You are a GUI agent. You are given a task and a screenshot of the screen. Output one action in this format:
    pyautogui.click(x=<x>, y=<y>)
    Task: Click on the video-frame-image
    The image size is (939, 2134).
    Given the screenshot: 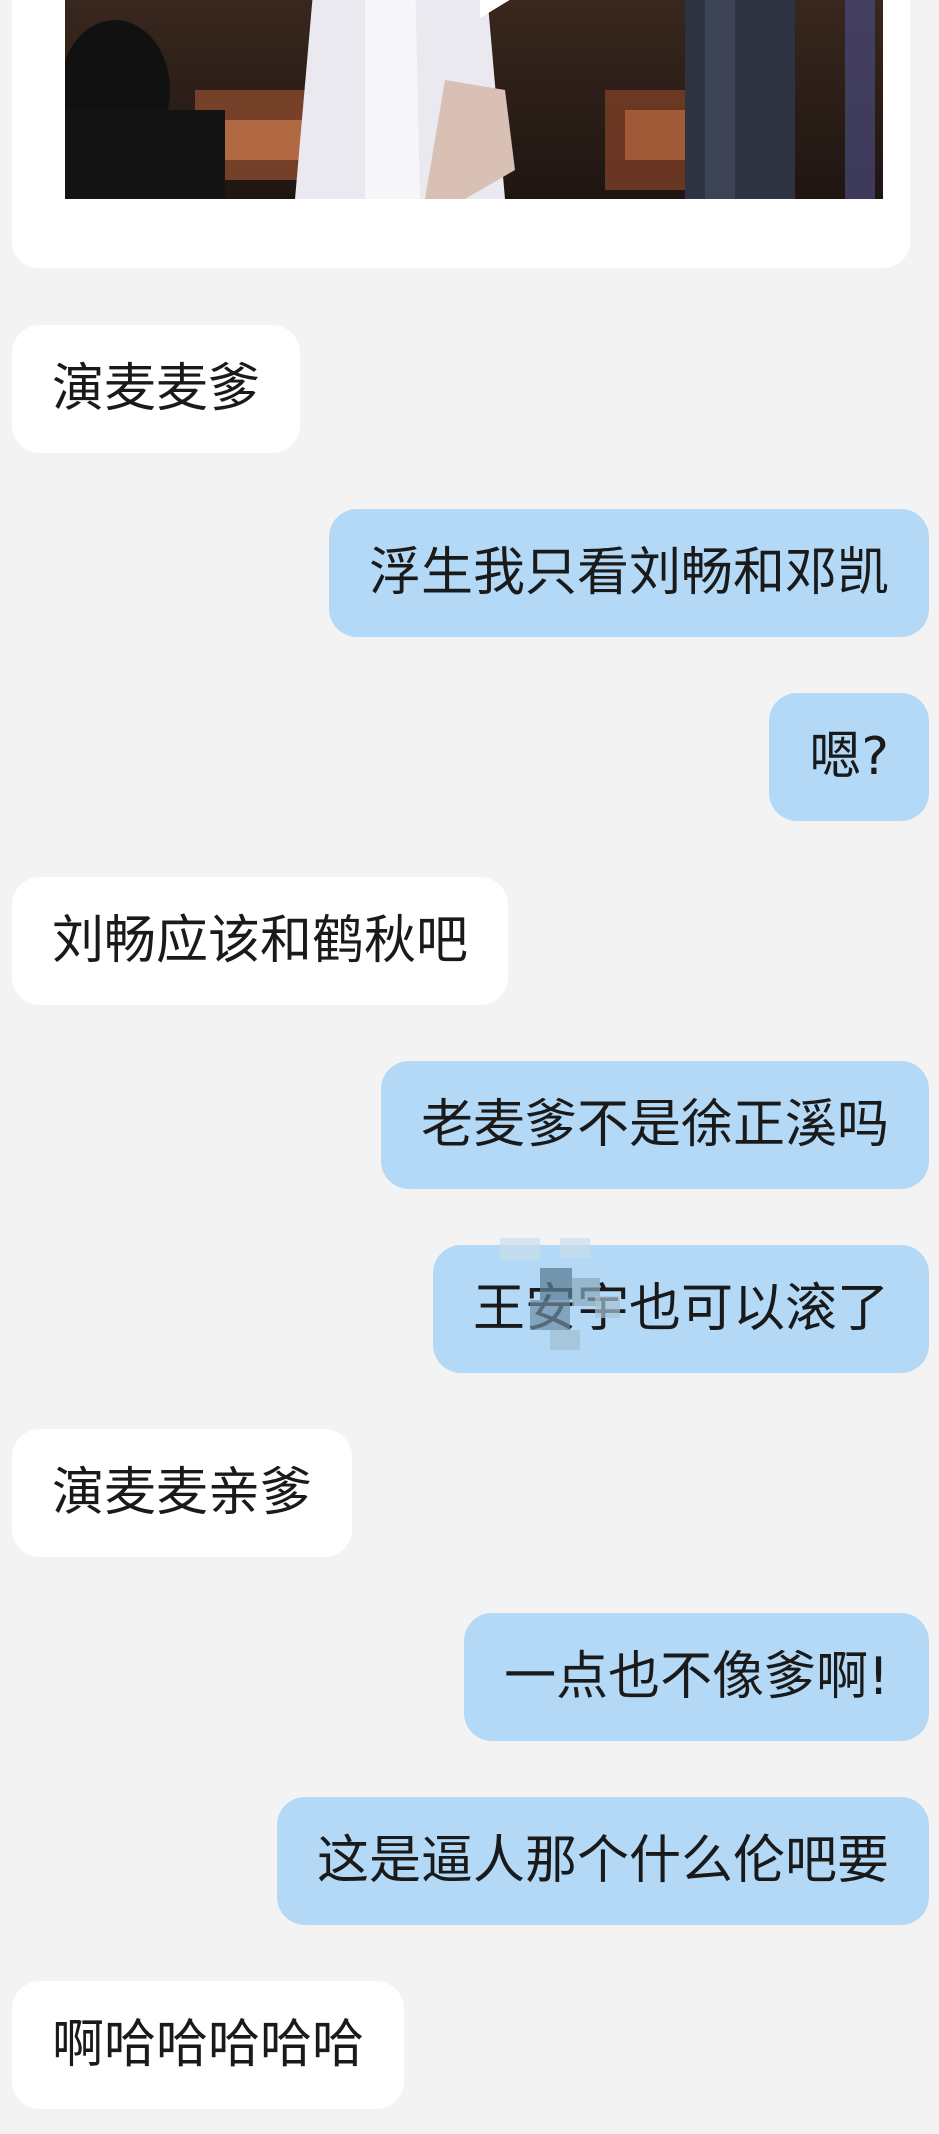 What is the action you would take?
    pyautogui.click(x=474, y=99)
    